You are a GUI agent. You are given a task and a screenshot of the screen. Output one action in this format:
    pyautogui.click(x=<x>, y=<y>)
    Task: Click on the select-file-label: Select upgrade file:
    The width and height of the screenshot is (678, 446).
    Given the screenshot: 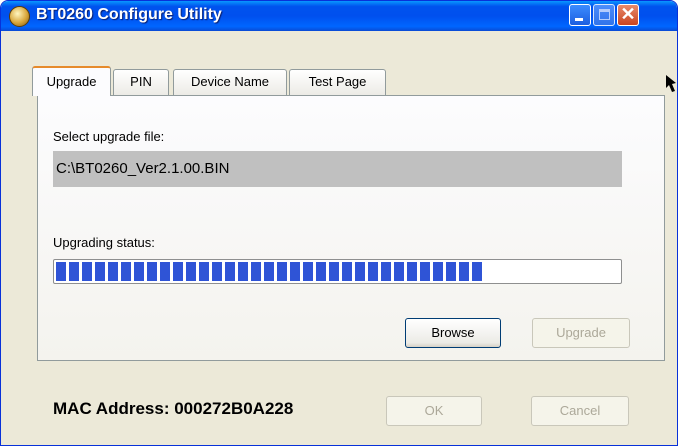 What is the action you would take?
    pyautogui.click(x=109, y=136)
    